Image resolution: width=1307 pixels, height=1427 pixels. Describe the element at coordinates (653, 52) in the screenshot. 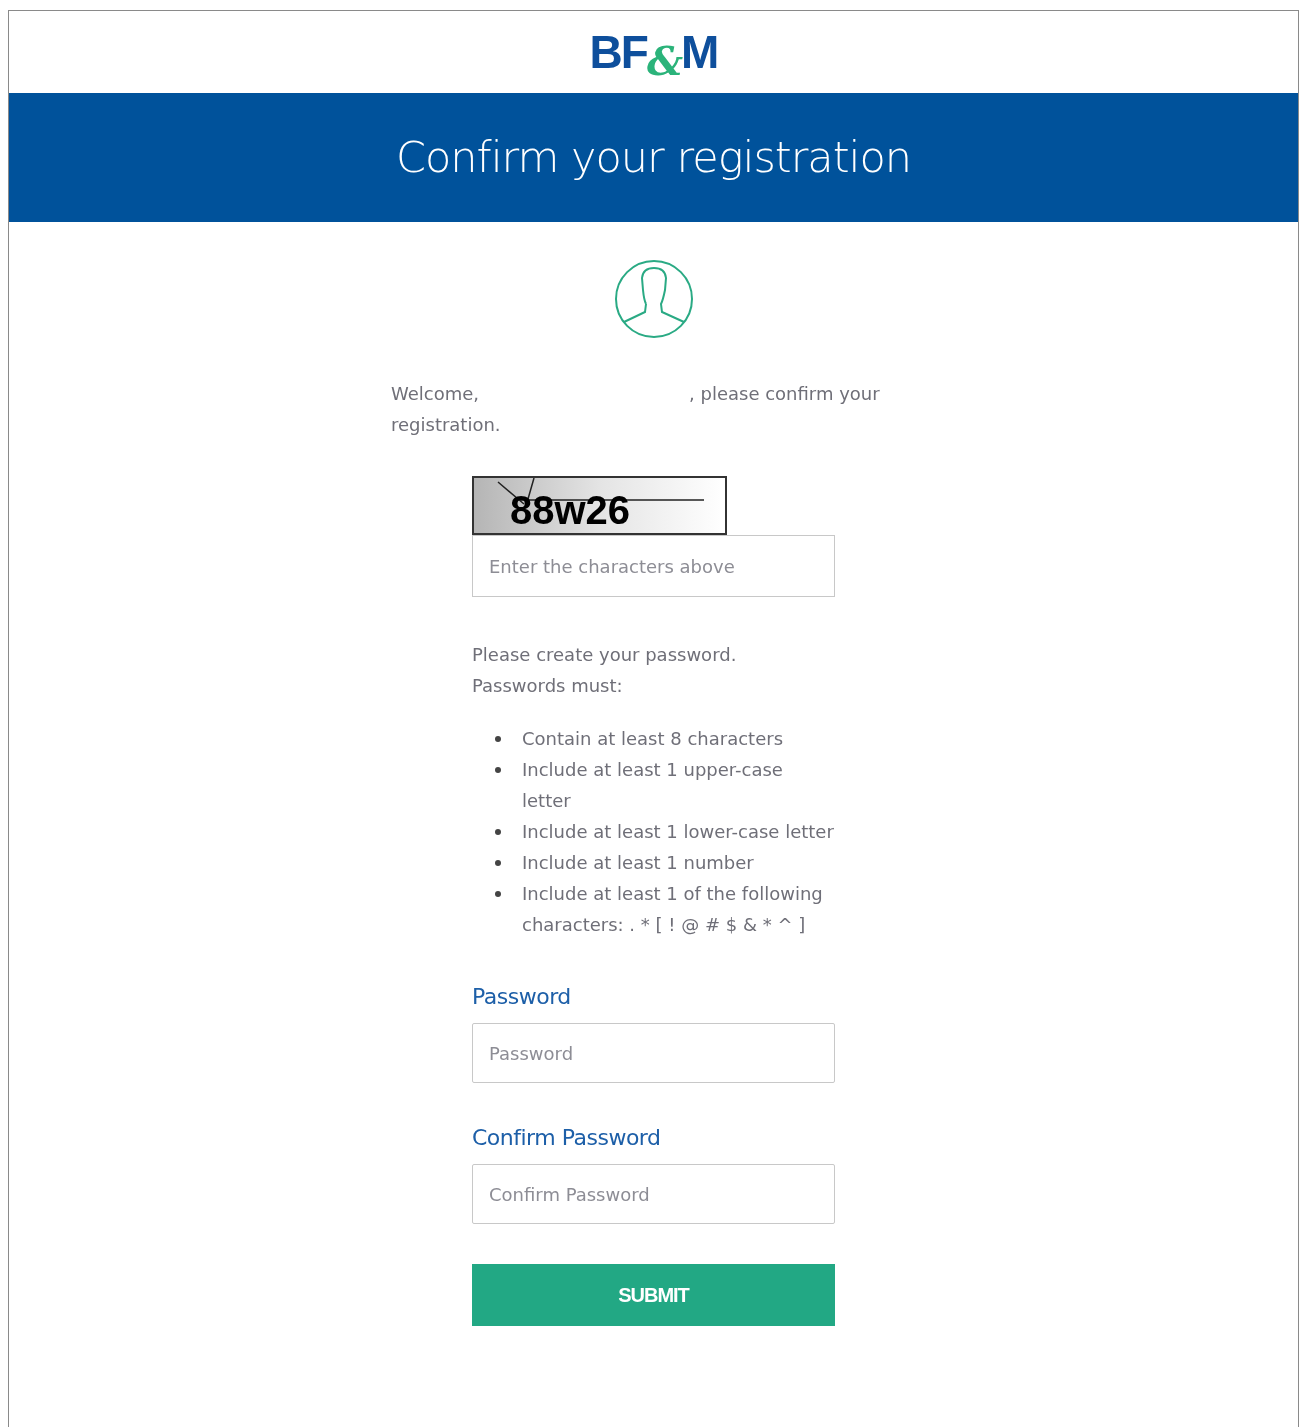

I see `logo: BF&M` at that location.